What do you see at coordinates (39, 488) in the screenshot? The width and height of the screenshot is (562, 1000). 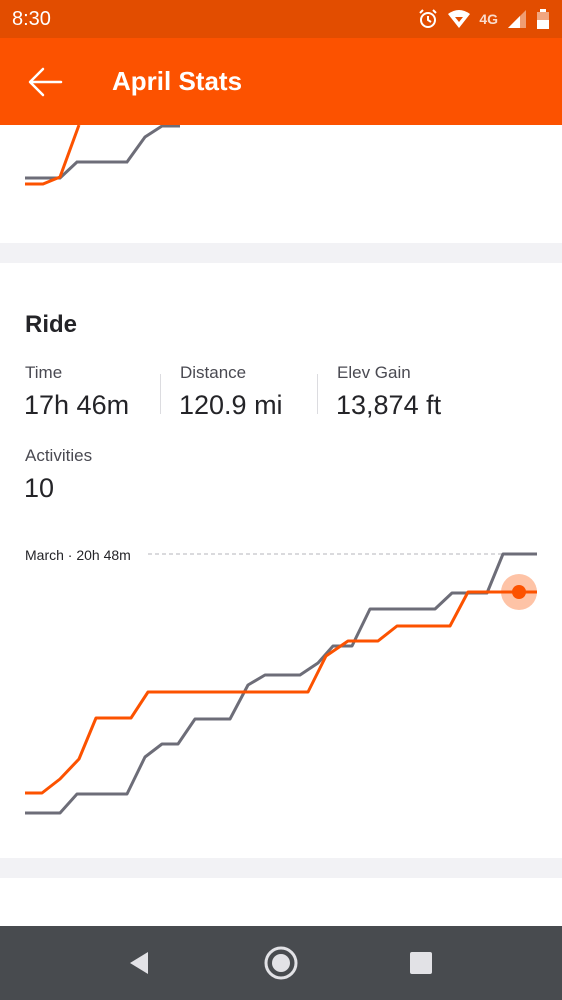 I see `activities-value: 10` at bounding box center [39, 488].